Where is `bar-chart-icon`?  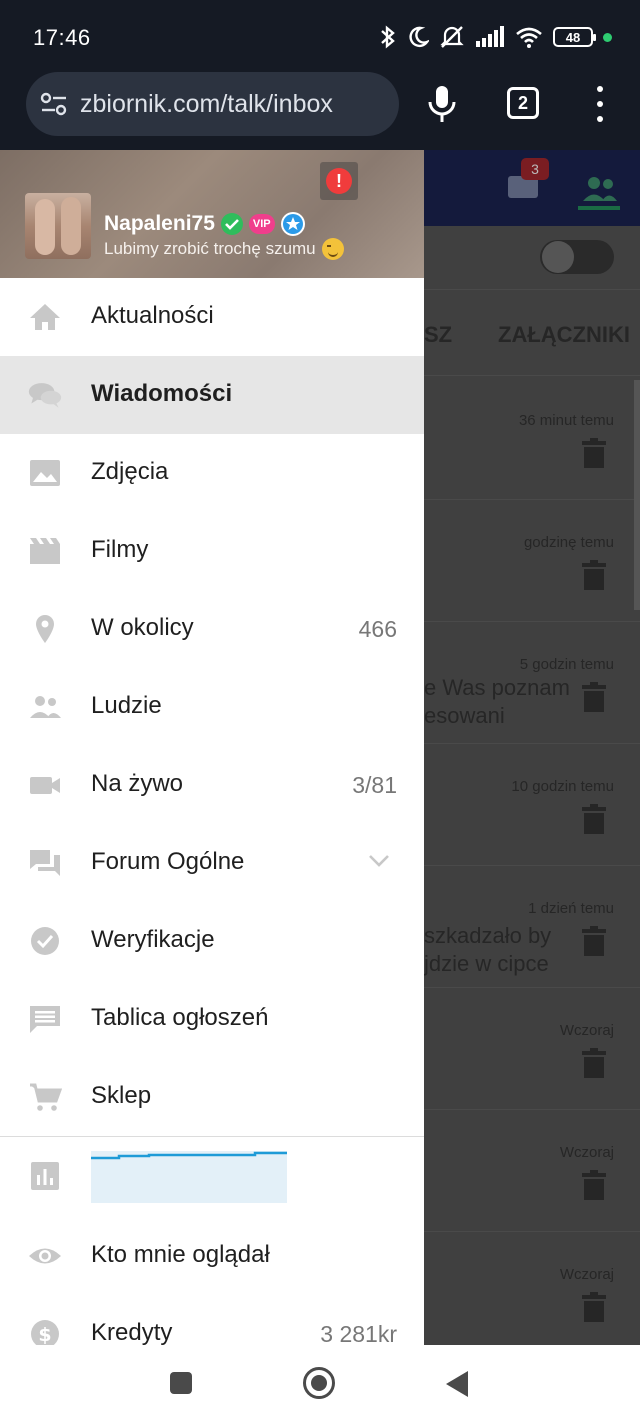
bar-chart-icon is located at coordinates (45, 1176).